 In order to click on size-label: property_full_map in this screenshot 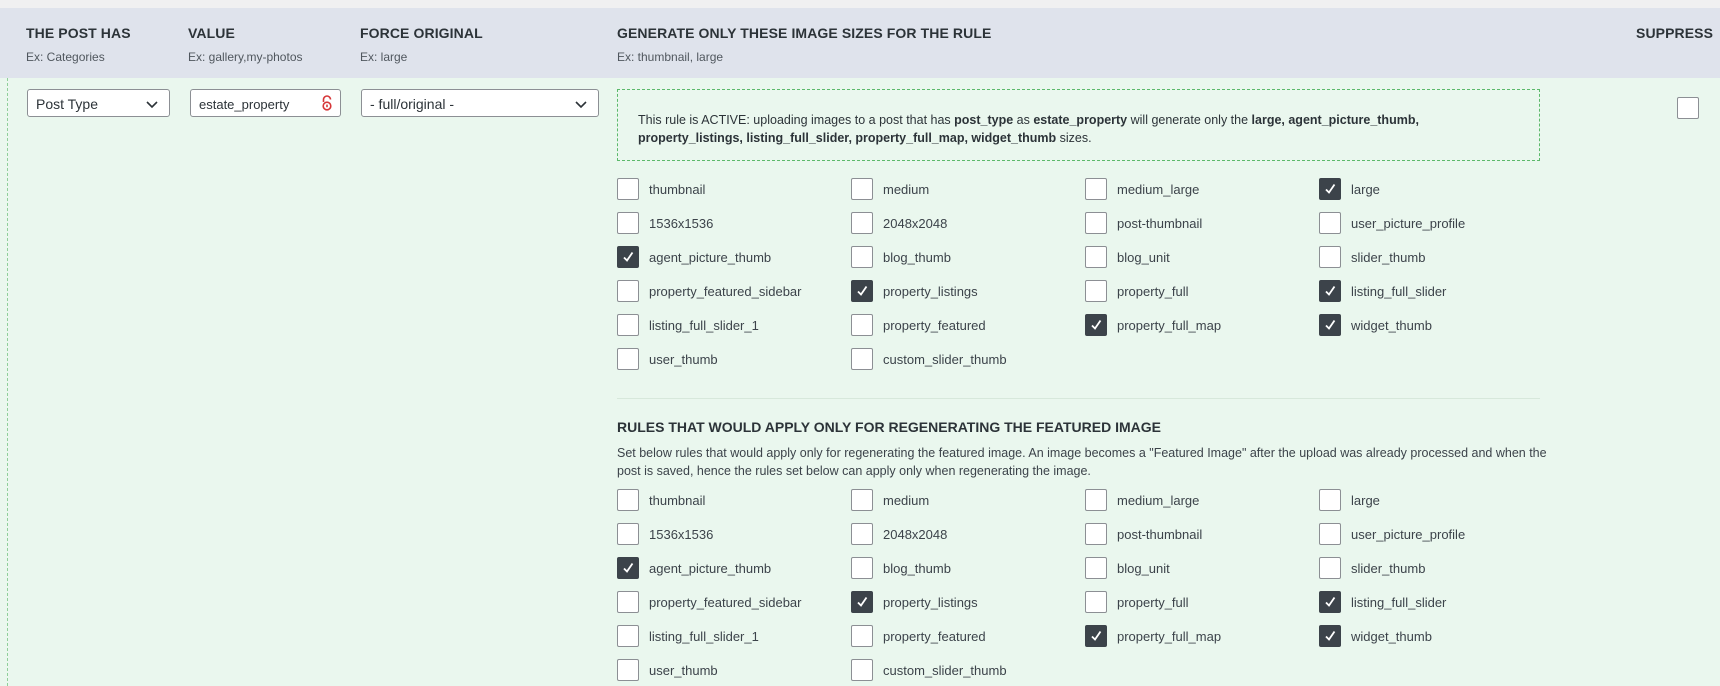, I will do `click(1169, 325)`.